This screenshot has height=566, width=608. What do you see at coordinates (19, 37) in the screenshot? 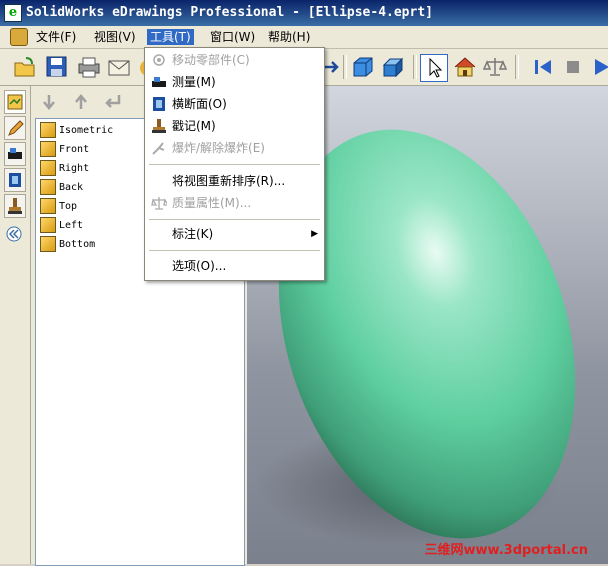
I see `document-icon` at bounding box center [19, 37].